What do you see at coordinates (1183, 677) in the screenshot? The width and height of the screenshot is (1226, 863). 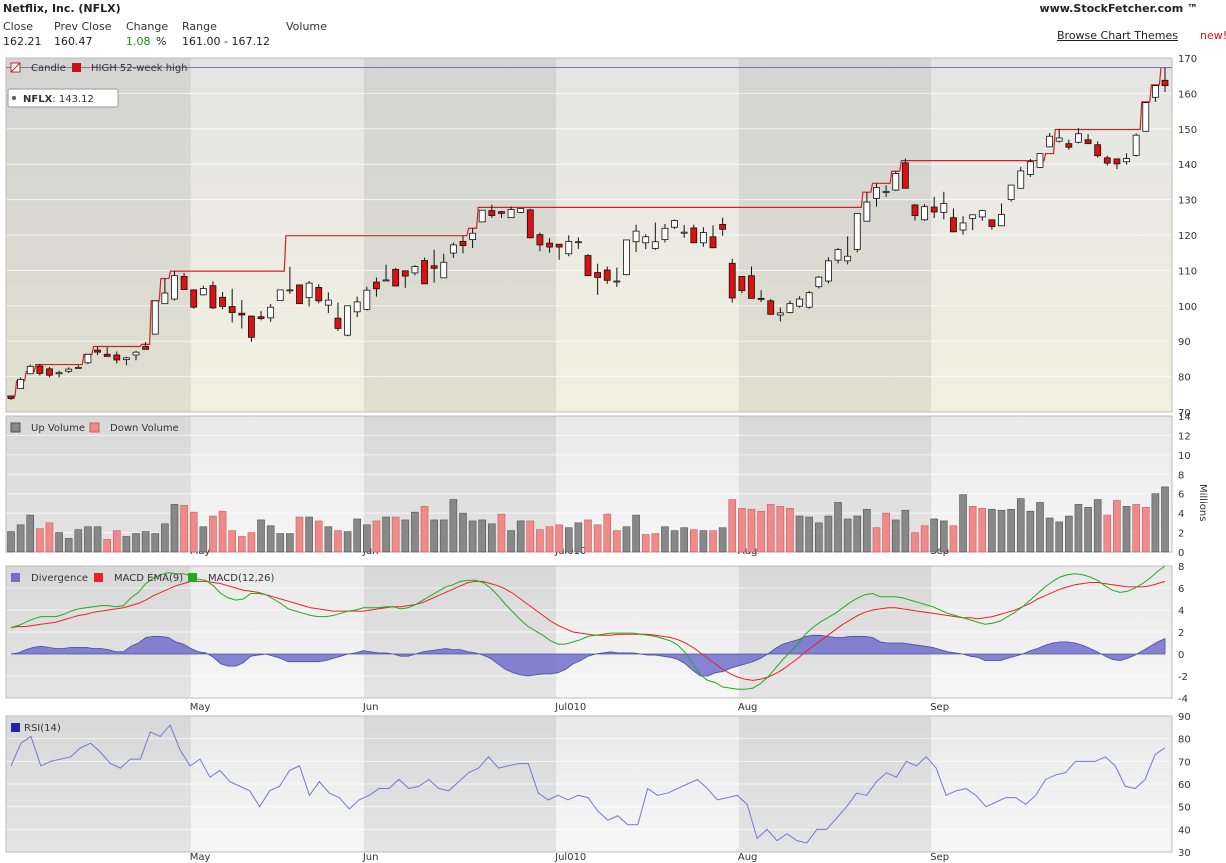 I see `y-tick-label: -2` at bounding box center [1183, 677].